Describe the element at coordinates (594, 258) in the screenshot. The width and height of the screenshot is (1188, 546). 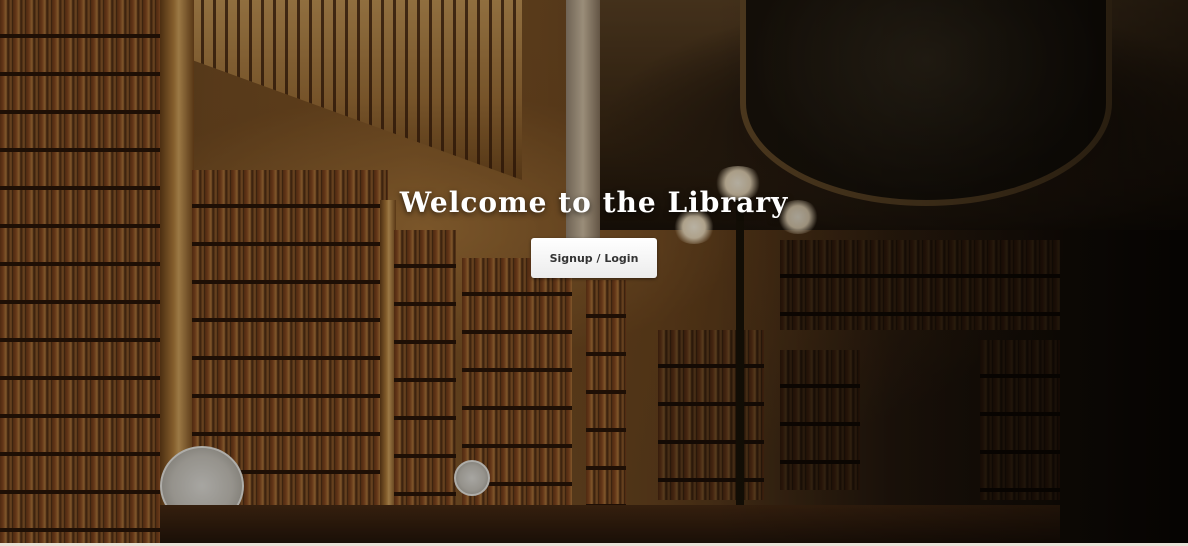
I see `signup-login-button: Signup / Login` at that location.